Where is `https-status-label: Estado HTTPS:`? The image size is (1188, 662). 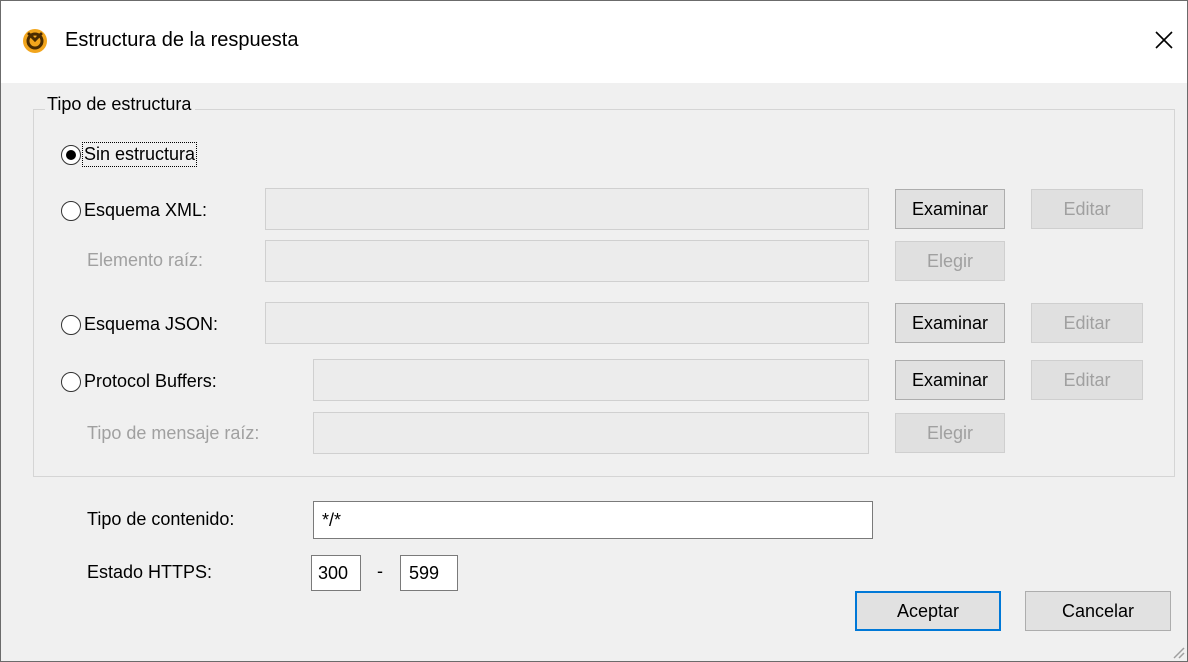
https-status-label: Estado HTTPS: is located at coordinates (150, 572).